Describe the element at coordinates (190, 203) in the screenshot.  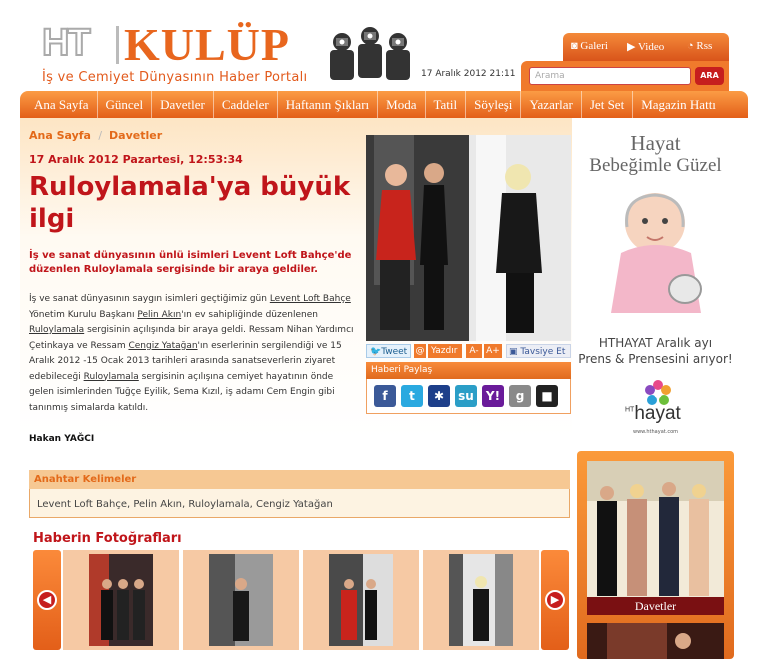
I see `article-title: Ruloylamala'ya büyük ilgi` at that location.